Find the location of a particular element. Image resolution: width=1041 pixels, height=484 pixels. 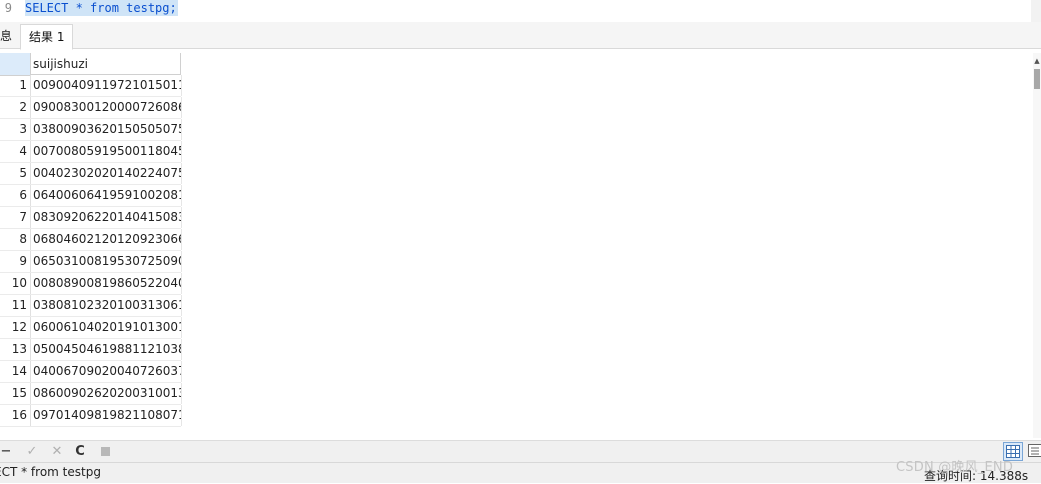

table-row: 606400606419591002081021 is located at coordinates (90, 196).